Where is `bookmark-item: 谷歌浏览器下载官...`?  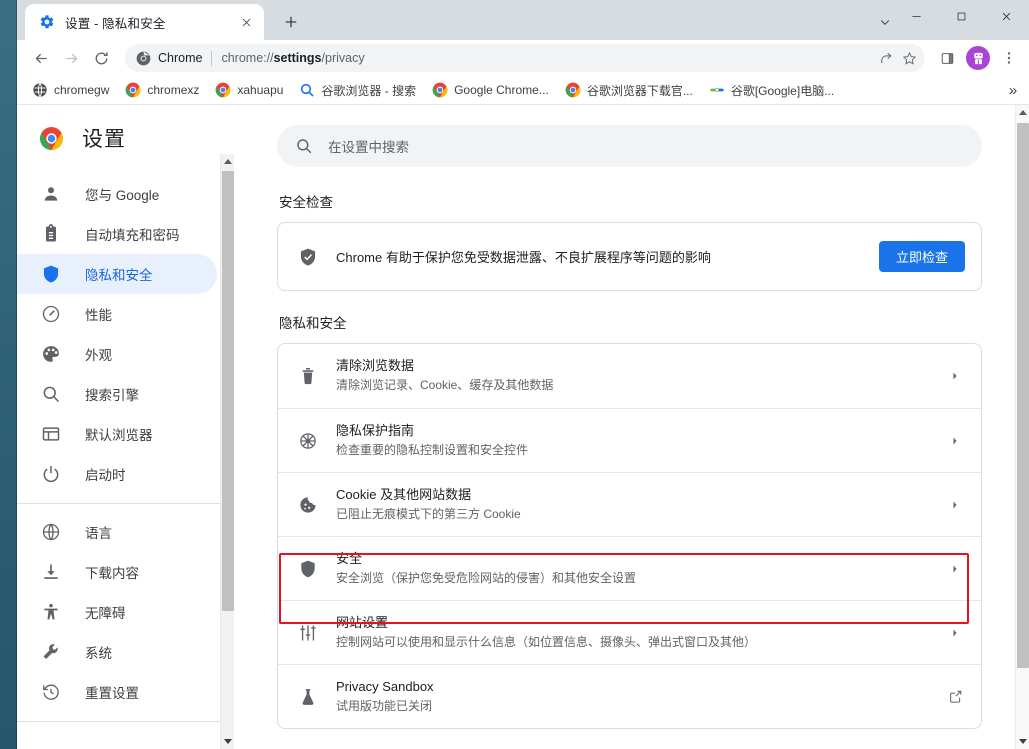
bookmark-item: 谷歌浏览器下载官... is located at coordinates (629, 90).